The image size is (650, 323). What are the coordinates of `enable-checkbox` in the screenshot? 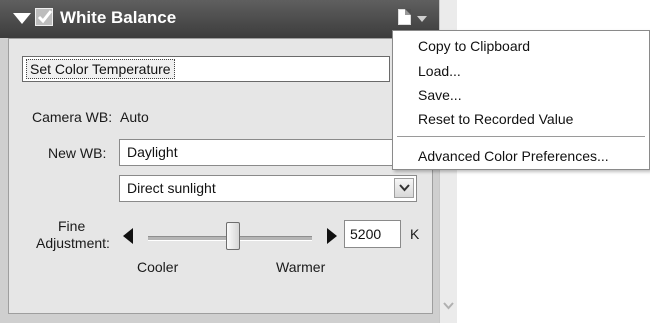 It's located at (44, 17).